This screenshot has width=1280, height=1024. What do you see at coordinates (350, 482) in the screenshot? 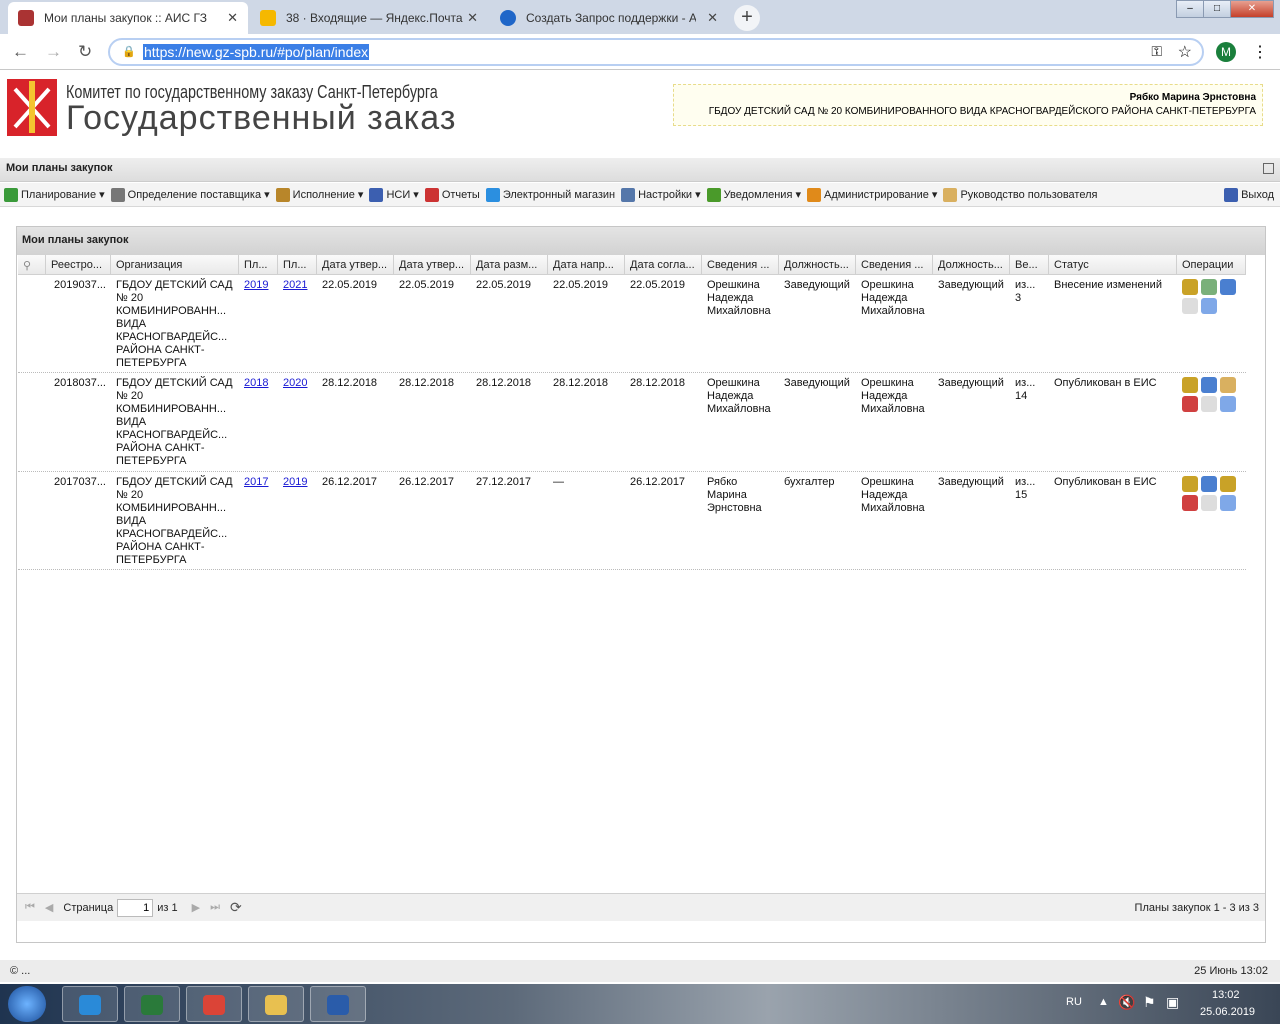
I see `cell-d1: 26.12.2017` at bounding box center [350, 482].